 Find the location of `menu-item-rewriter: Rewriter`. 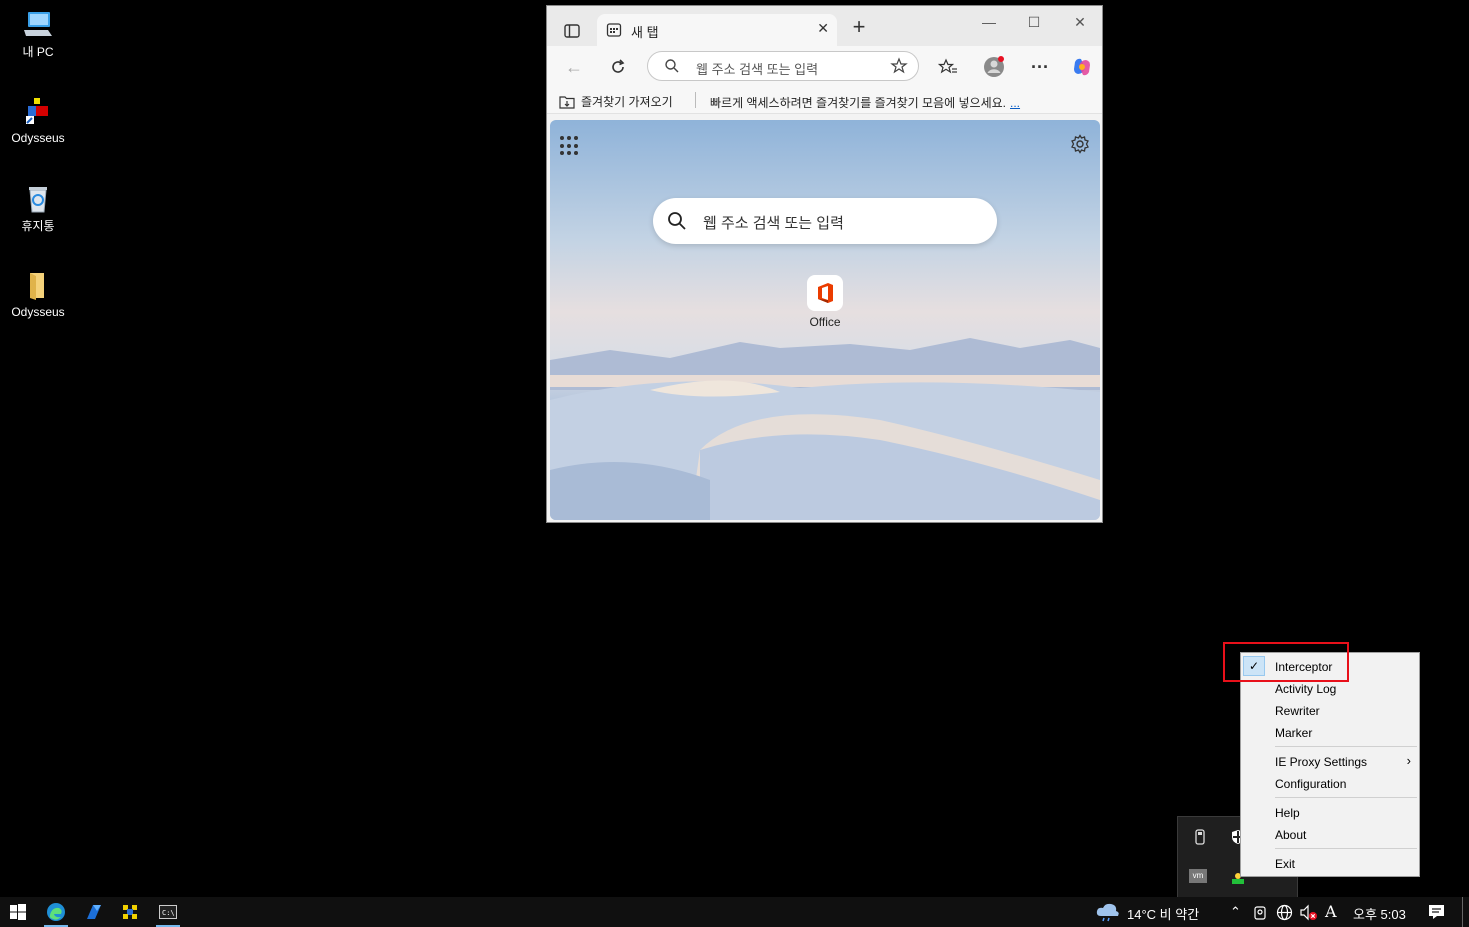

menu-item-rewriter: Rewriter is located at coordinates (1330, 710).